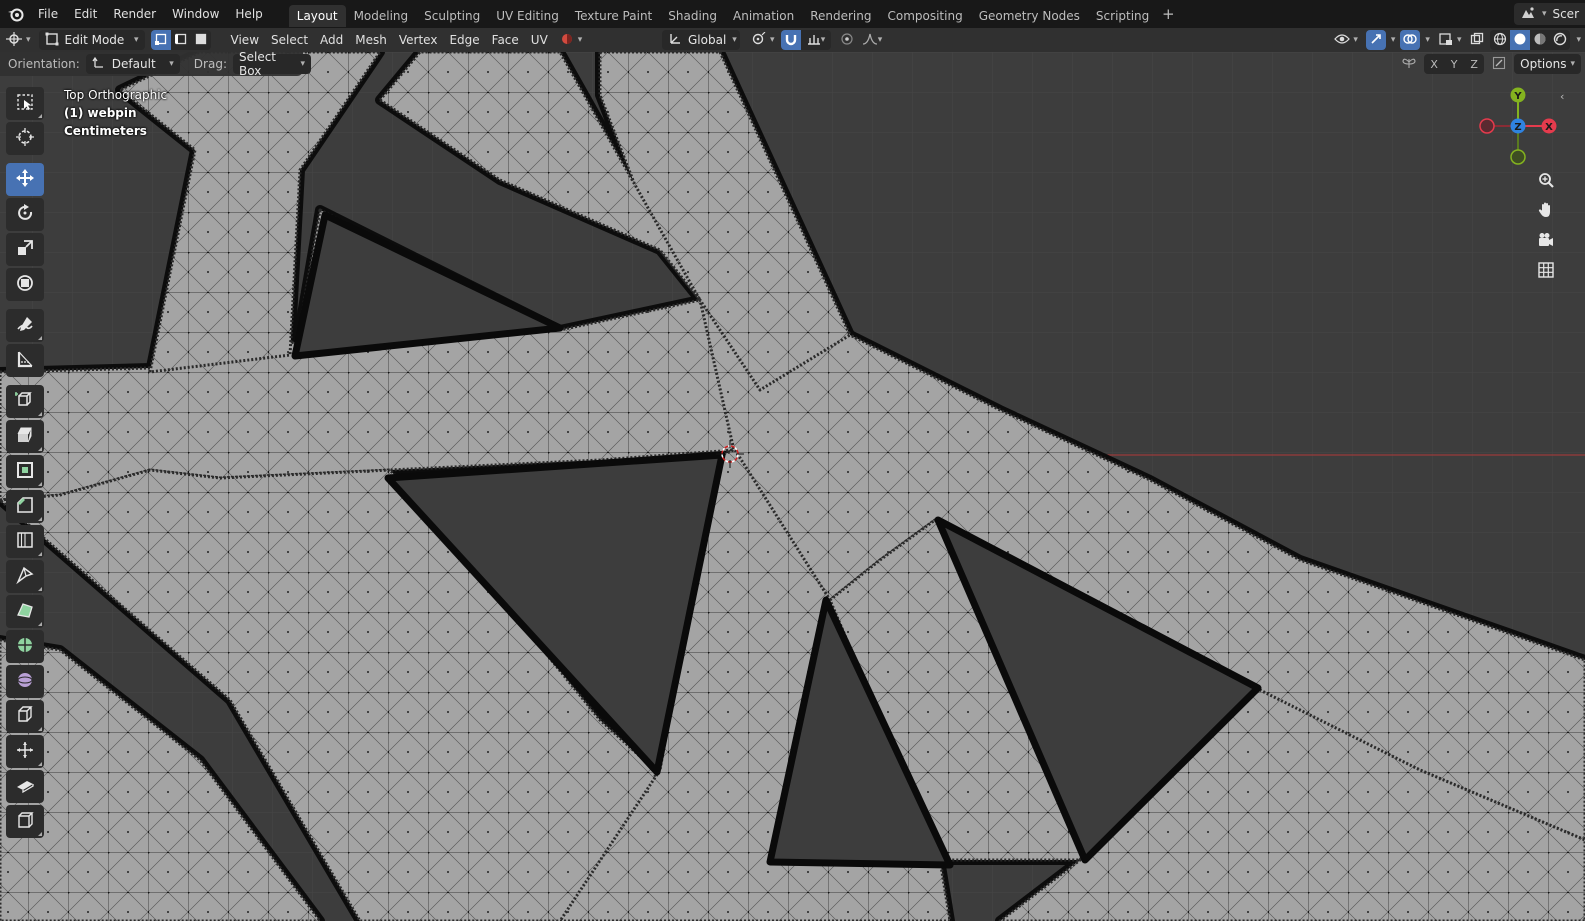 The width and height of the screenshot is (1585, 921). What do you see at coordinates (160, 40) in the screenshot?
I see `vertex-select-button` at bounding box center [160, 40].